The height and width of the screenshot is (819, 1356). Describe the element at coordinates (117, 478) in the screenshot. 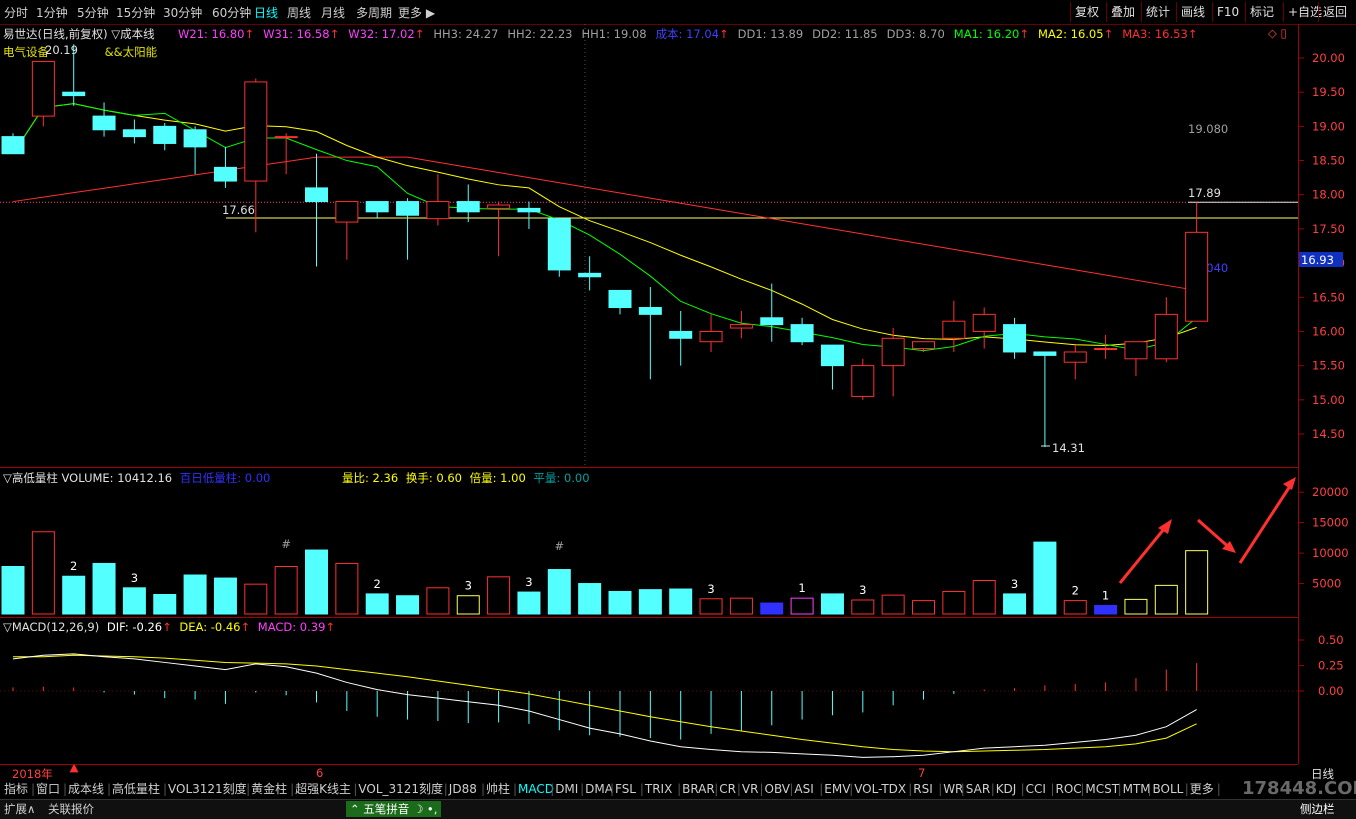

I see `volume-value: VOLUME: 10412.16` at that location.